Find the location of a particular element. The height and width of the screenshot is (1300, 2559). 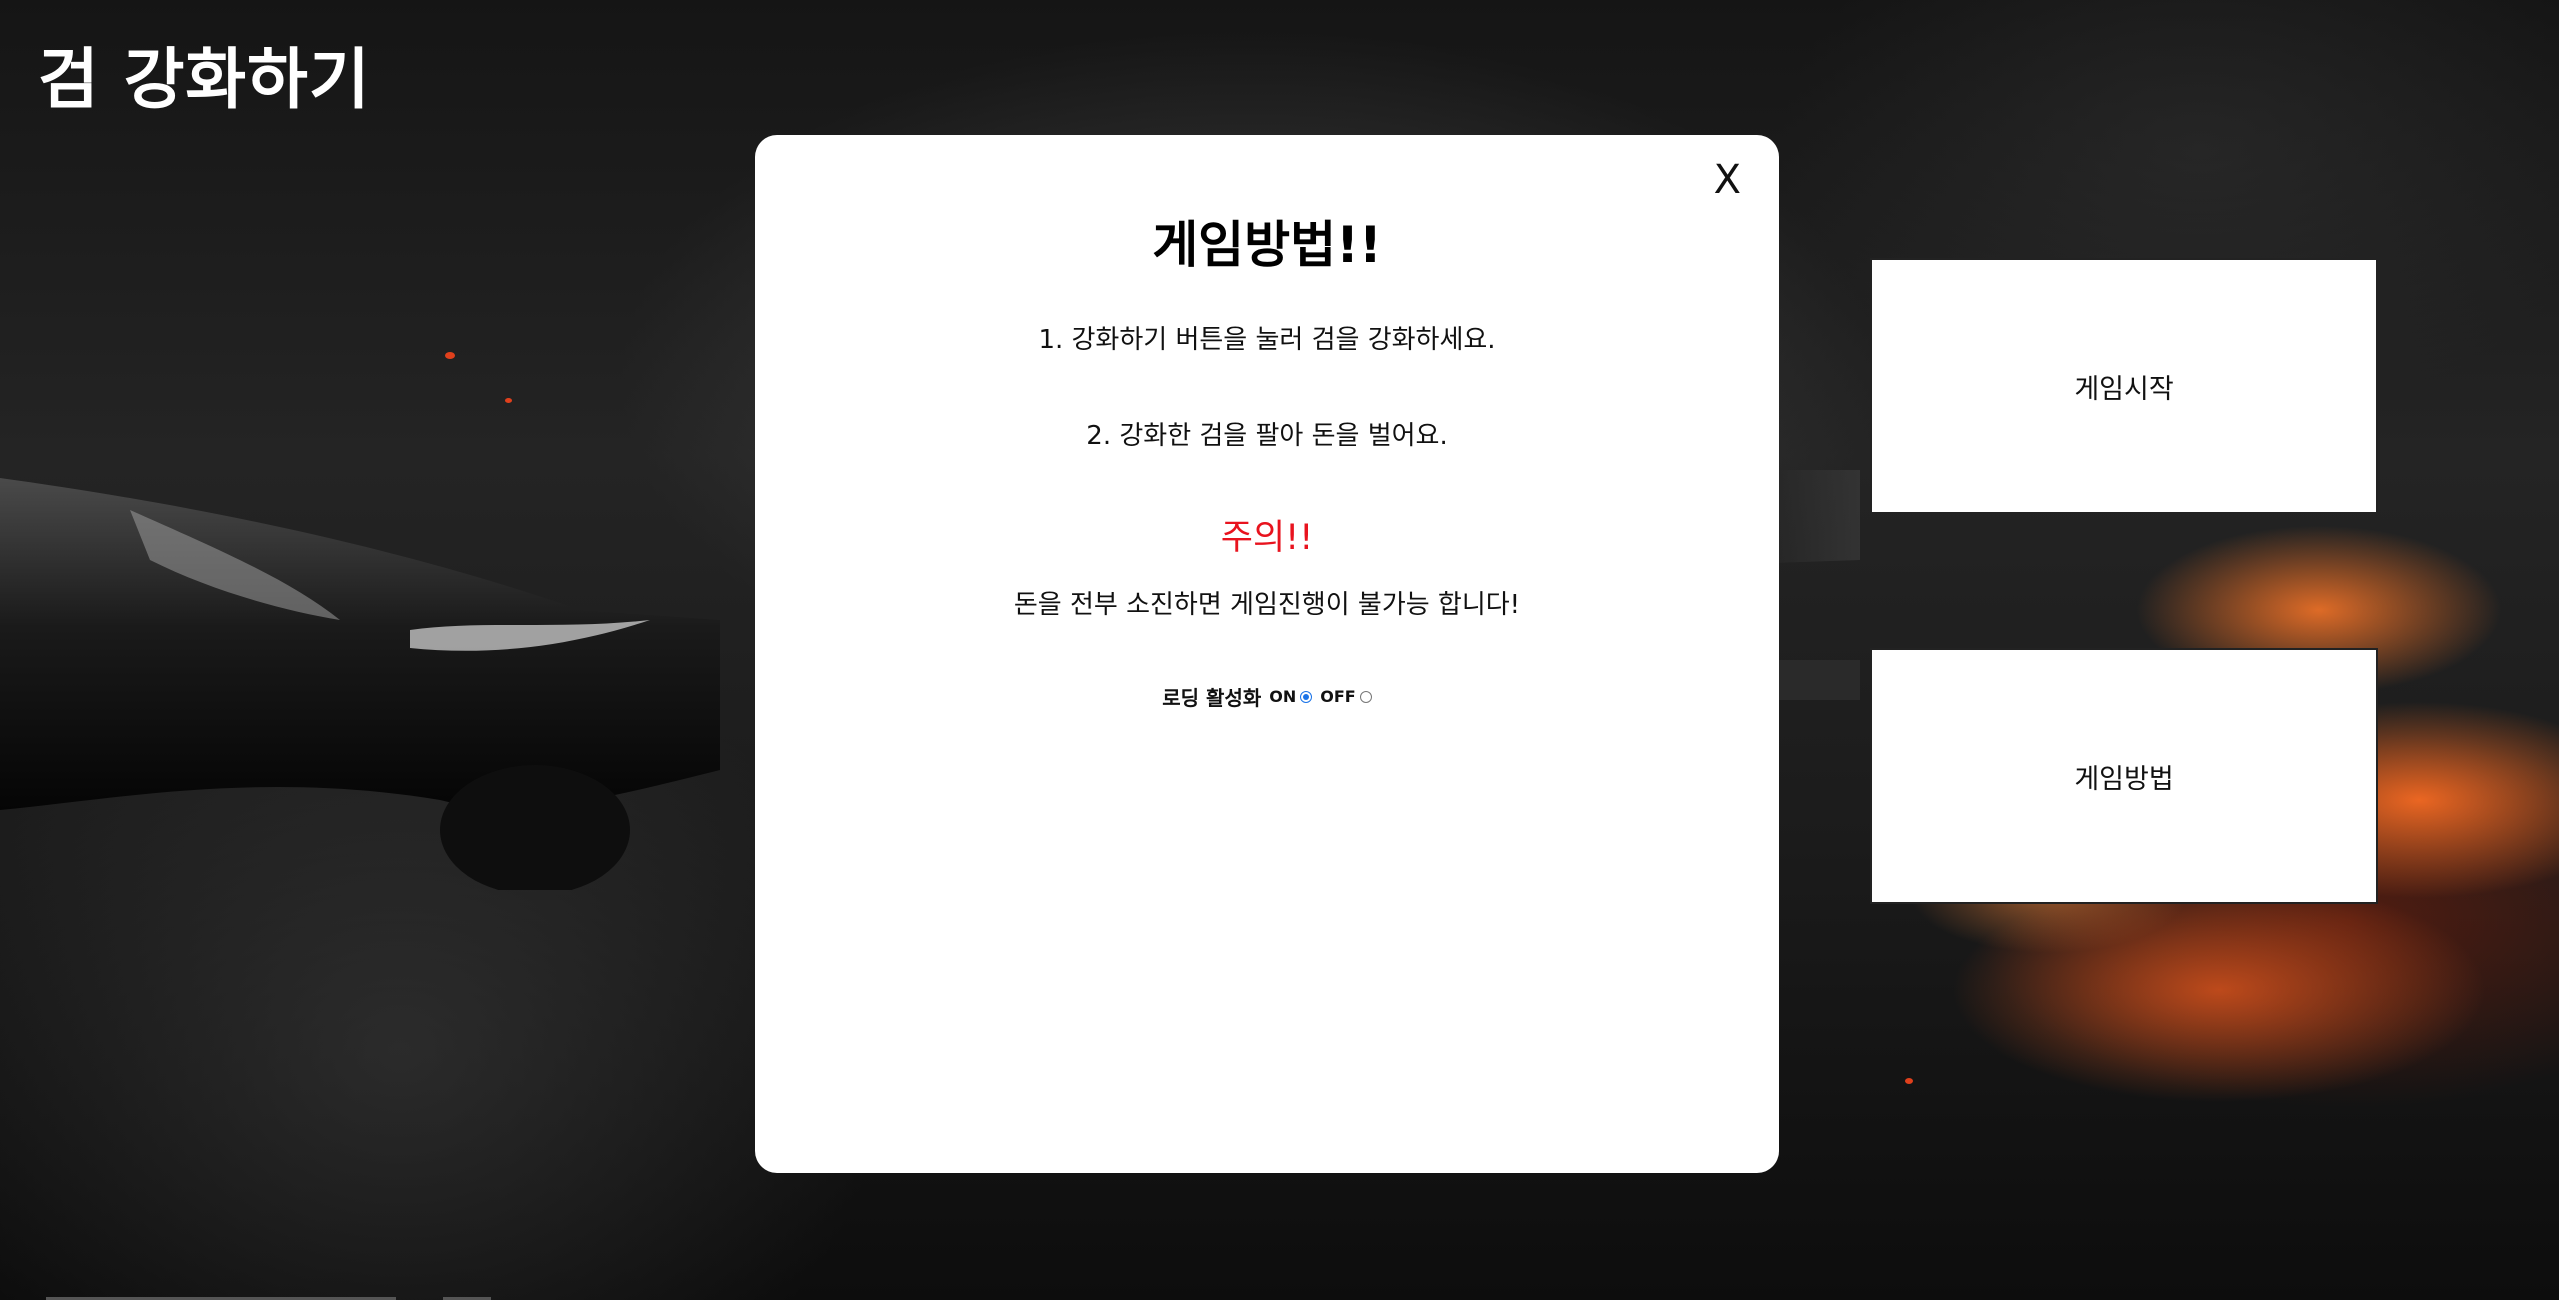

rule-text: 2. 강화한 검을 팔아 돈을 벌어요. is located at coordinates (1267, 436).